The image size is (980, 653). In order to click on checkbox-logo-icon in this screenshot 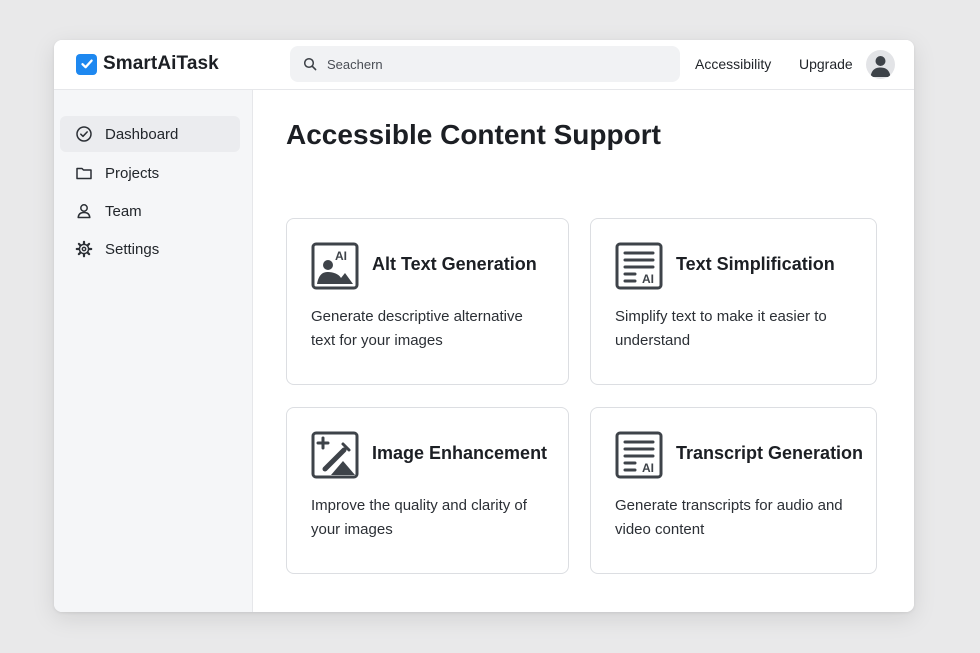, I will do `click(86, 64)`.